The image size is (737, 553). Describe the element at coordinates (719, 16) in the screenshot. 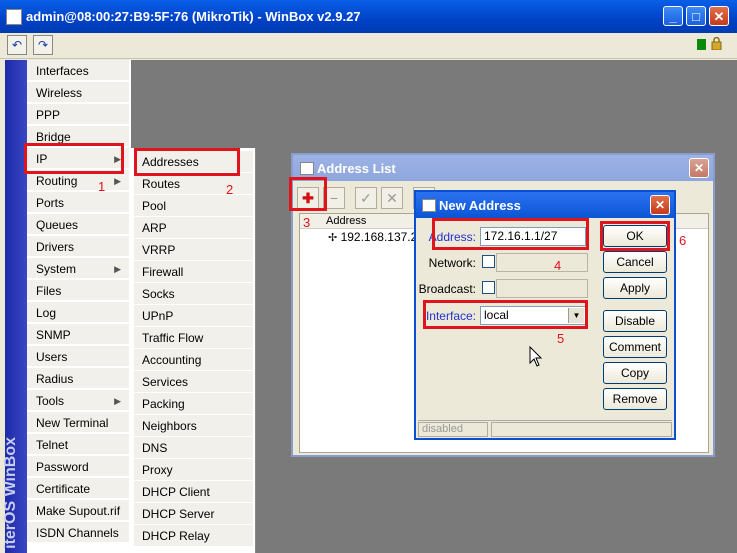

I see `close-button: ✕` at that location.